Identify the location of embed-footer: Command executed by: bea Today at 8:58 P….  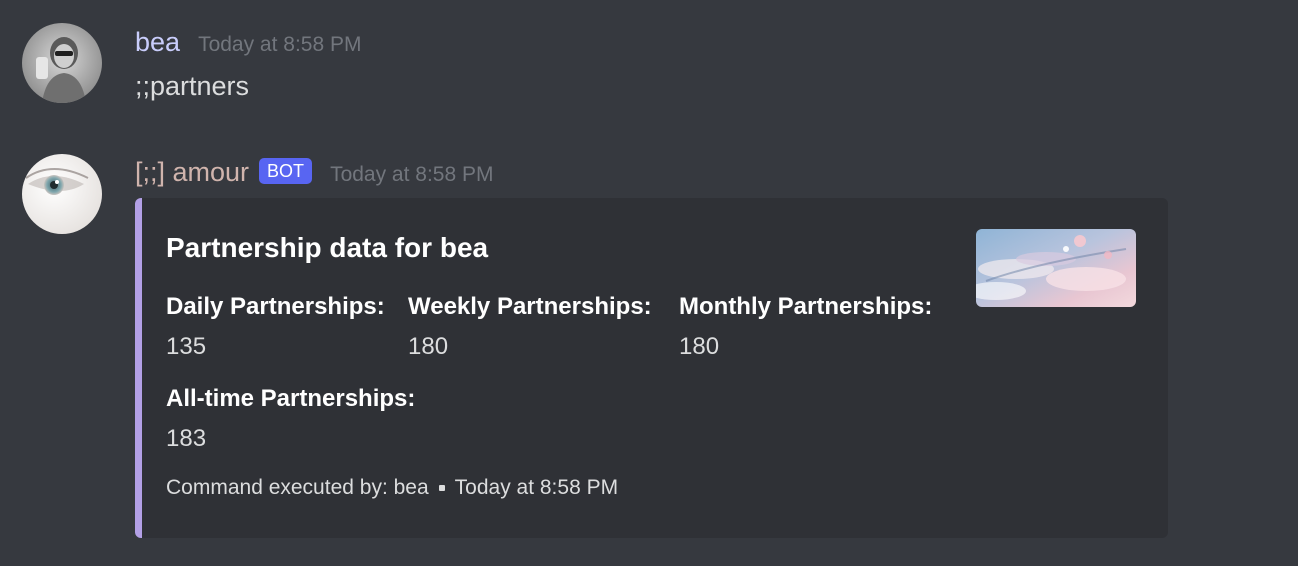
(392, 488).